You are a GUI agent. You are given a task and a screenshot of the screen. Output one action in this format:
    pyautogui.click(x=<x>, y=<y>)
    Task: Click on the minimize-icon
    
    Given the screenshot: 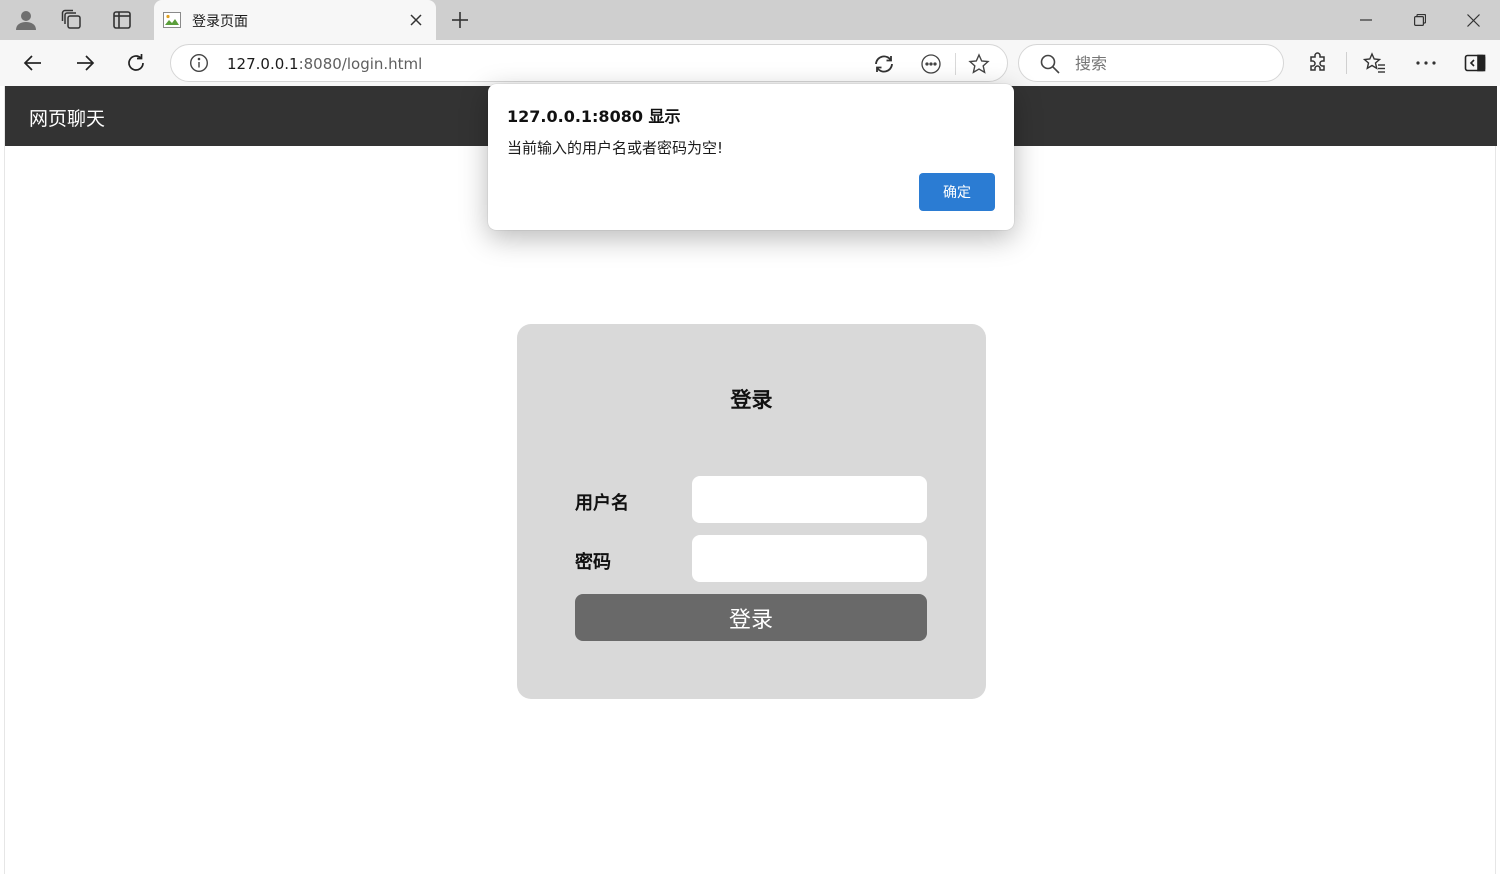 What is the action you would take?
    pyautogui.click(x=1366, y=20)
    